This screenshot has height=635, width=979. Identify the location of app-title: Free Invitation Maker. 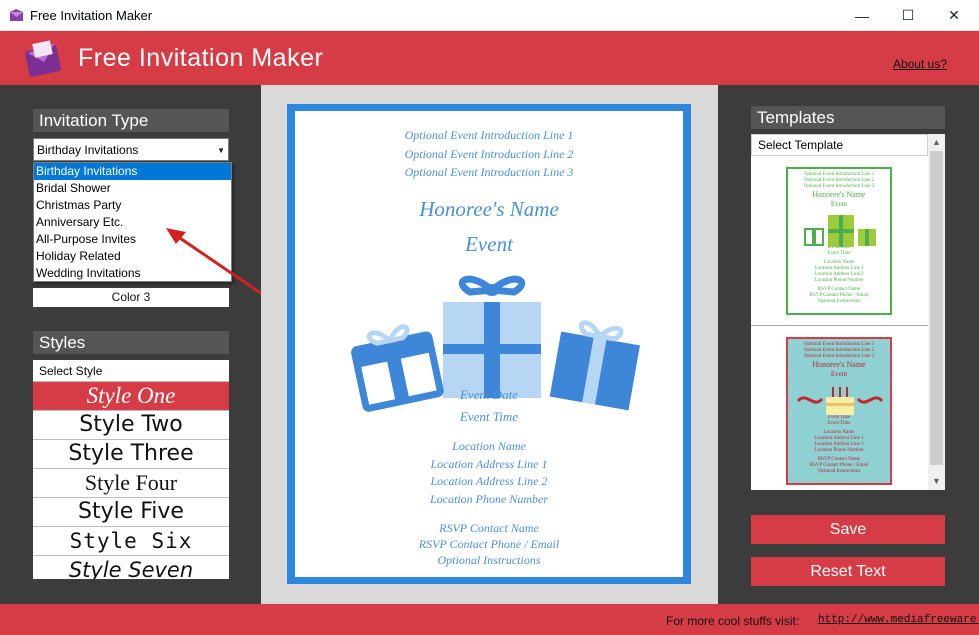
(201, 58).